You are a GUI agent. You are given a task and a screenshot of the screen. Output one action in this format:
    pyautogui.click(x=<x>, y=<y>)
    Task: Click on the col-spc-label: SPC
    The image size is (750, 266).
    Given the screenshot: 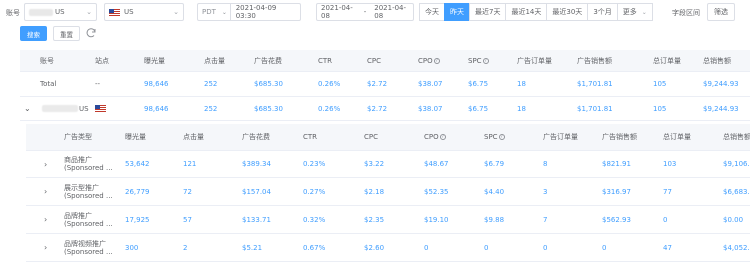 What is the action you would take?
    pyautogui.click(x=475, y=60)
    